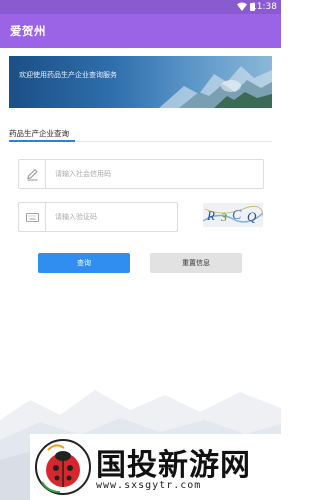 This screenshot has width=320, height=500. I want to click on svg-text: C, so click(237, 215).